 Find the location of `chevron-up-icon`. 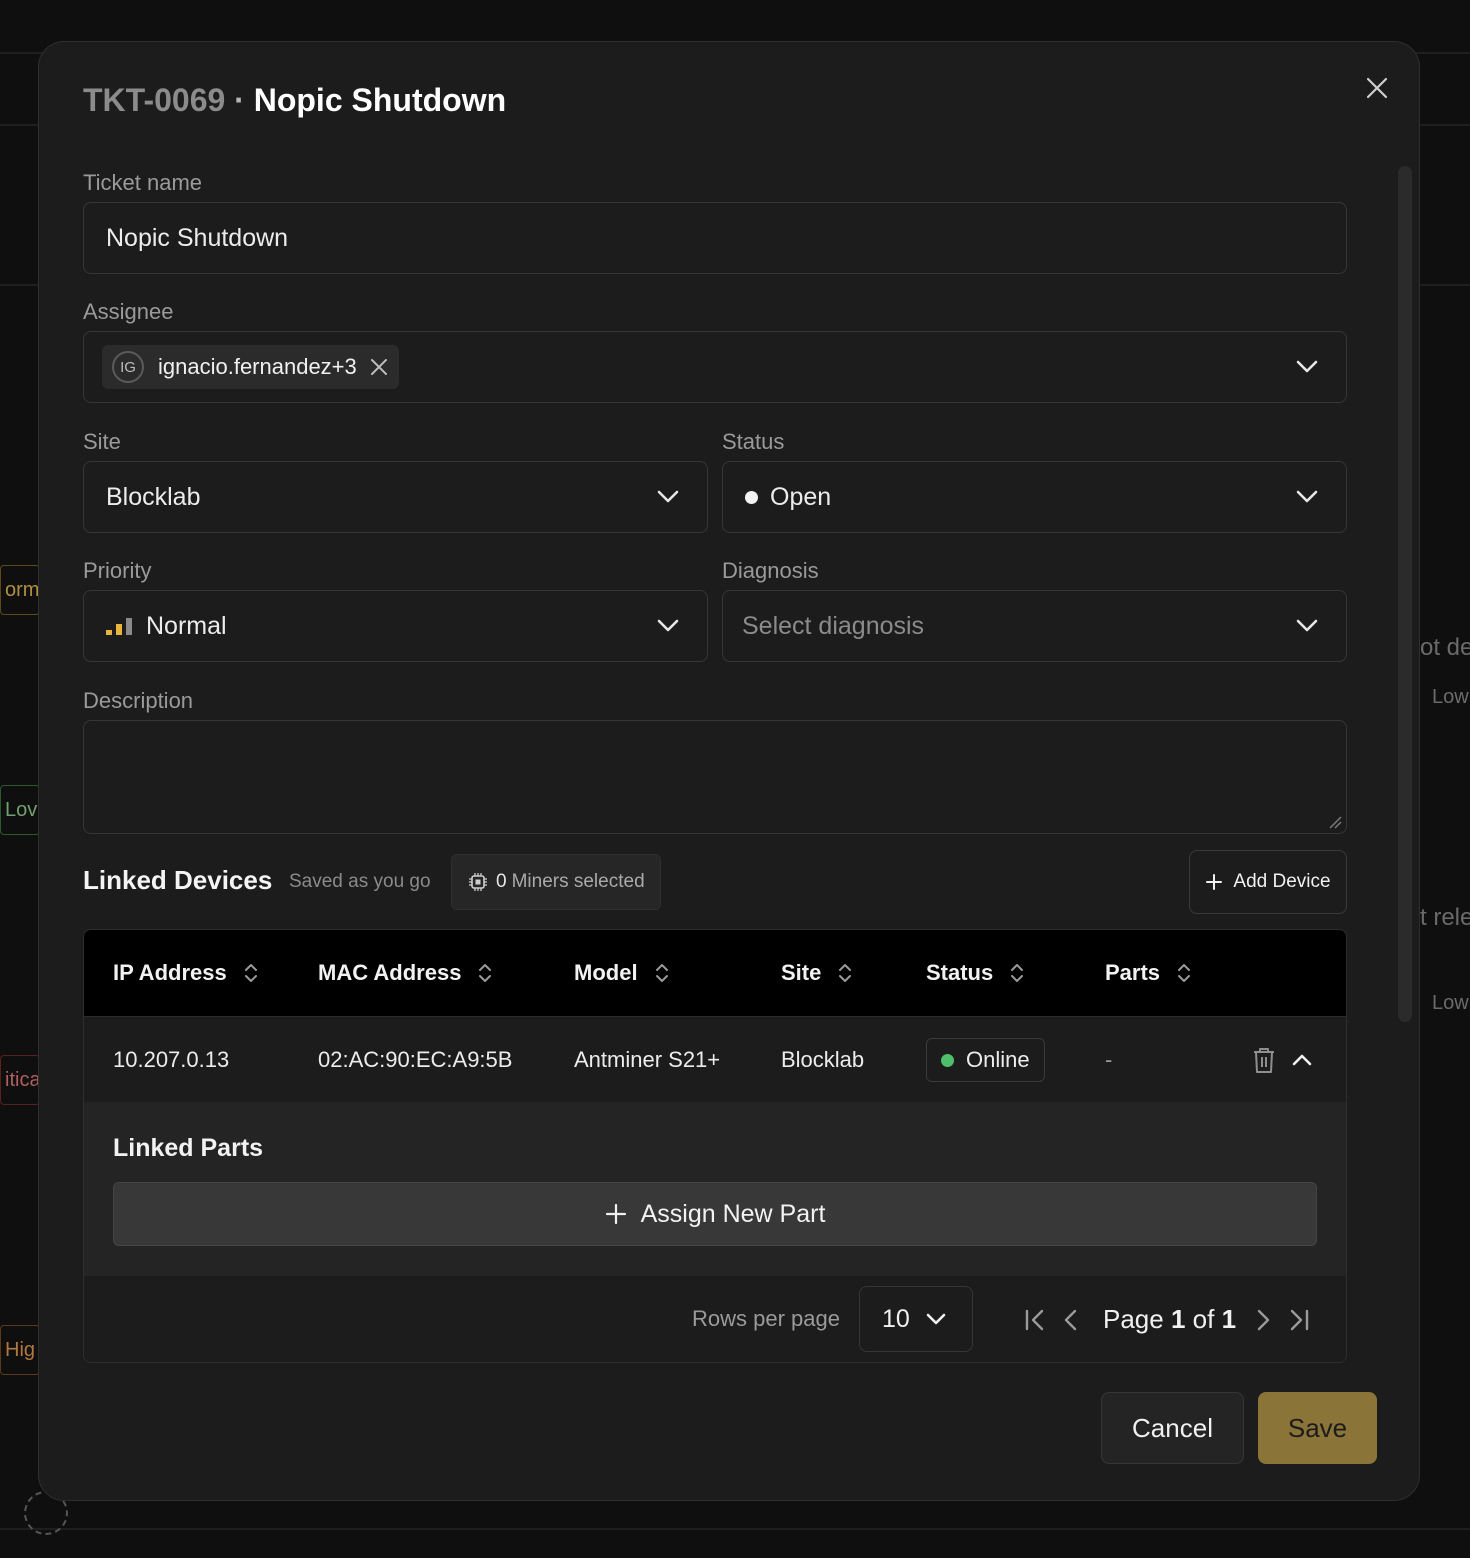

chevron-up-icon is located at coordinates (1302, 1060).